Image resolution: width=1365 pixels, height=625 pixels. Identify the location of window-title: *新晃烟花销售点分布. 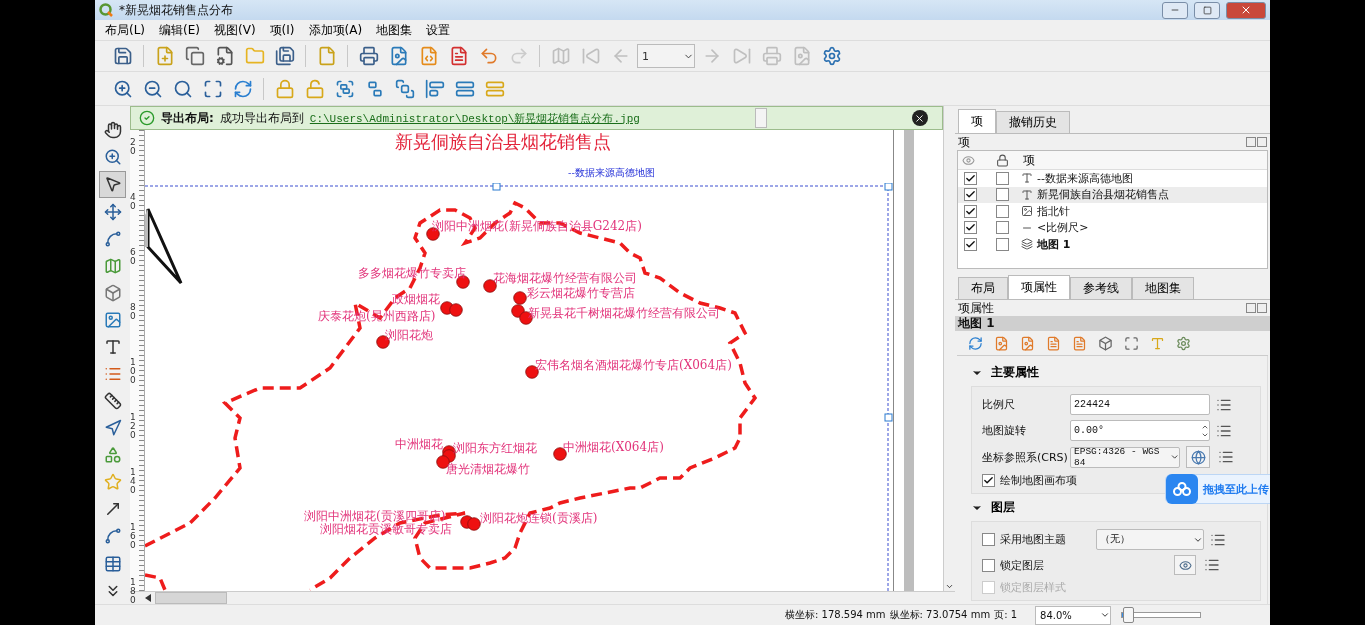
(176, 10).